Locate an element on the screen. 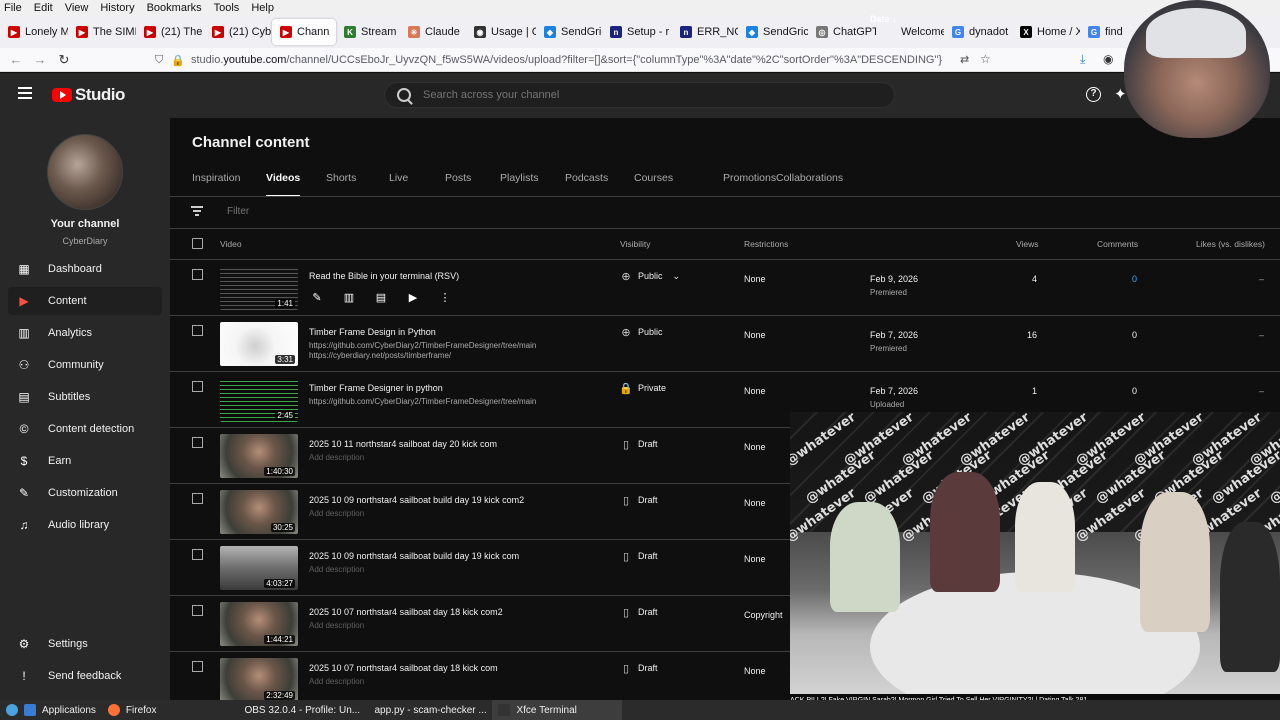 Image resolution: width=1280 pixels, height=720 pixels. tab-videos: Videos is located at coordinates (283, 184).